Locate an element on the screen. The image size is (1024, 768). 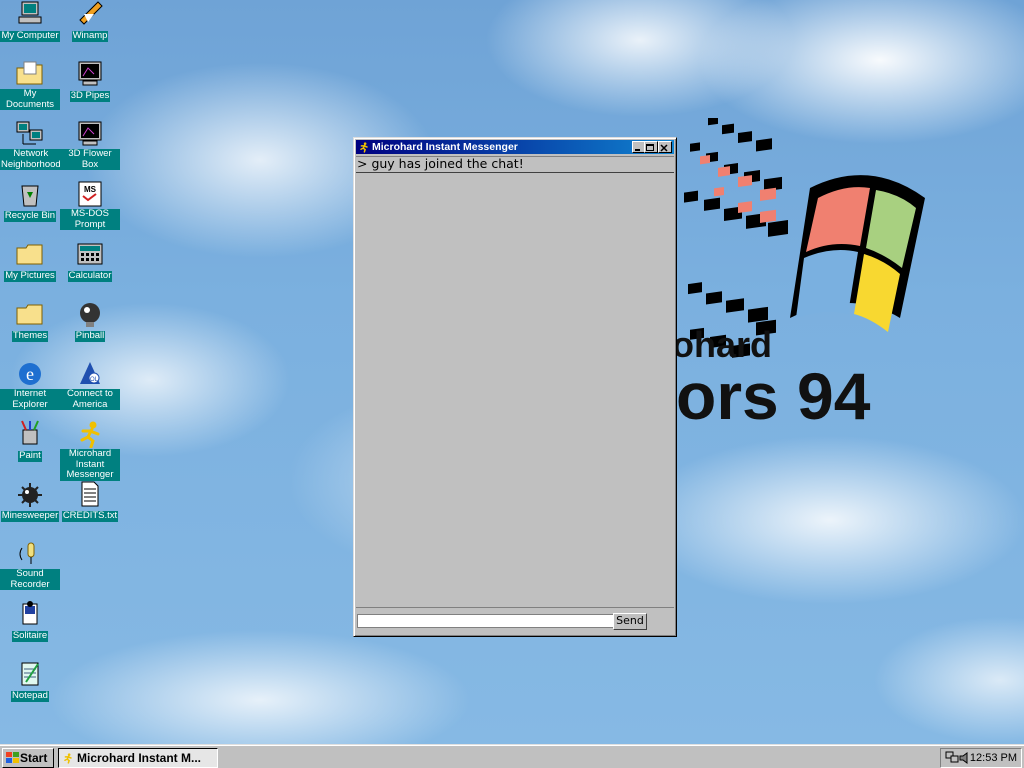
desktop-icon-3d-flower-box: 3D Flower Box is located at coordinates (90, 145).